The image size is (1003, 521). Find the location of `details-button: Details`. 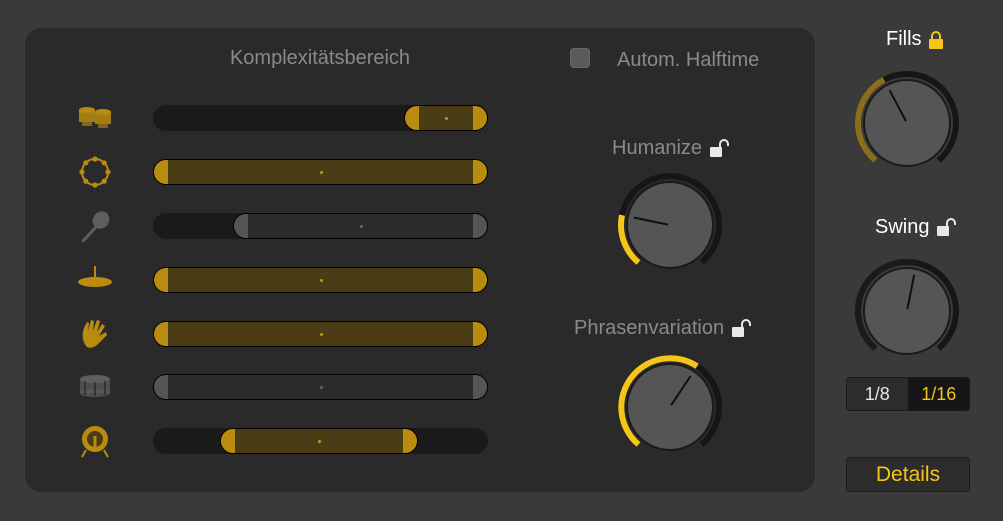

details-button: Details is located at coordinates (908, 474).